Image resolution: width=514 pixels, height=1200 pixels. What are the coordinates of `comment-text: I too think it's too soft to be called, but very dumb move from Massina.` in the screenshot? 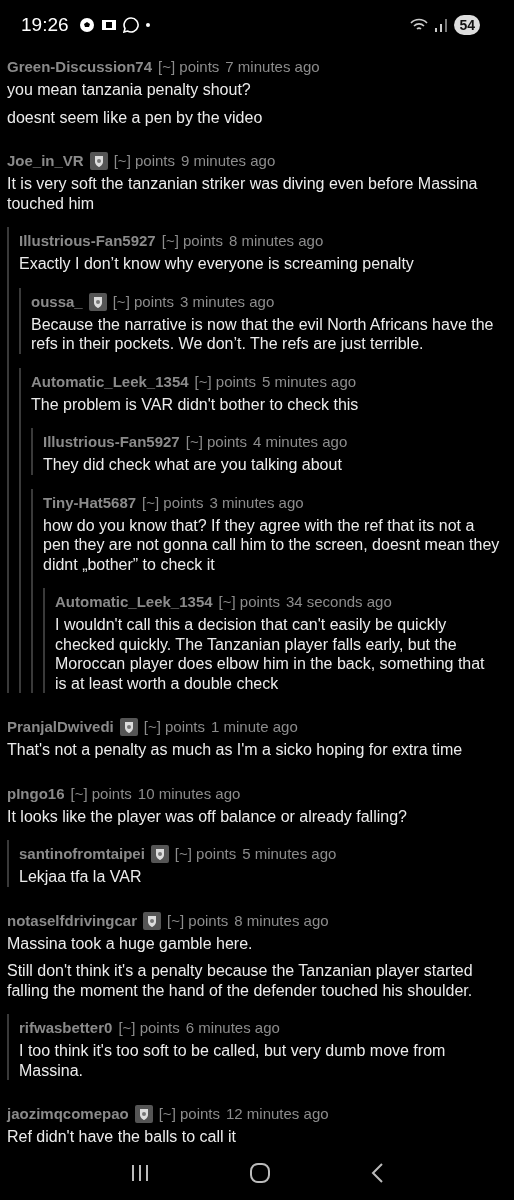 It's located at (233, 1061).